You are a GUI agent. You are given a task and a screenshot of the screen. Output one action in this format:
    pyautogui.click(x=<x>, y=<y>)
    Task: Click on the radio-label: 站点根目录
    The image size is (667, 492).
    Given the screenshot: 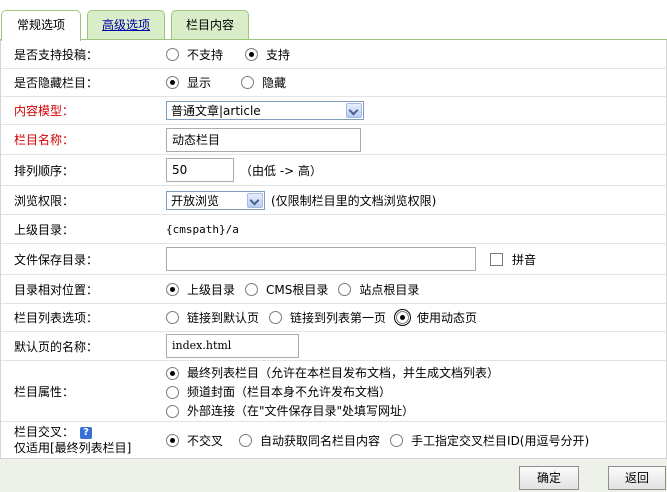 What is the action you would take?
    pyautogui.click(x=389, y=289)
    